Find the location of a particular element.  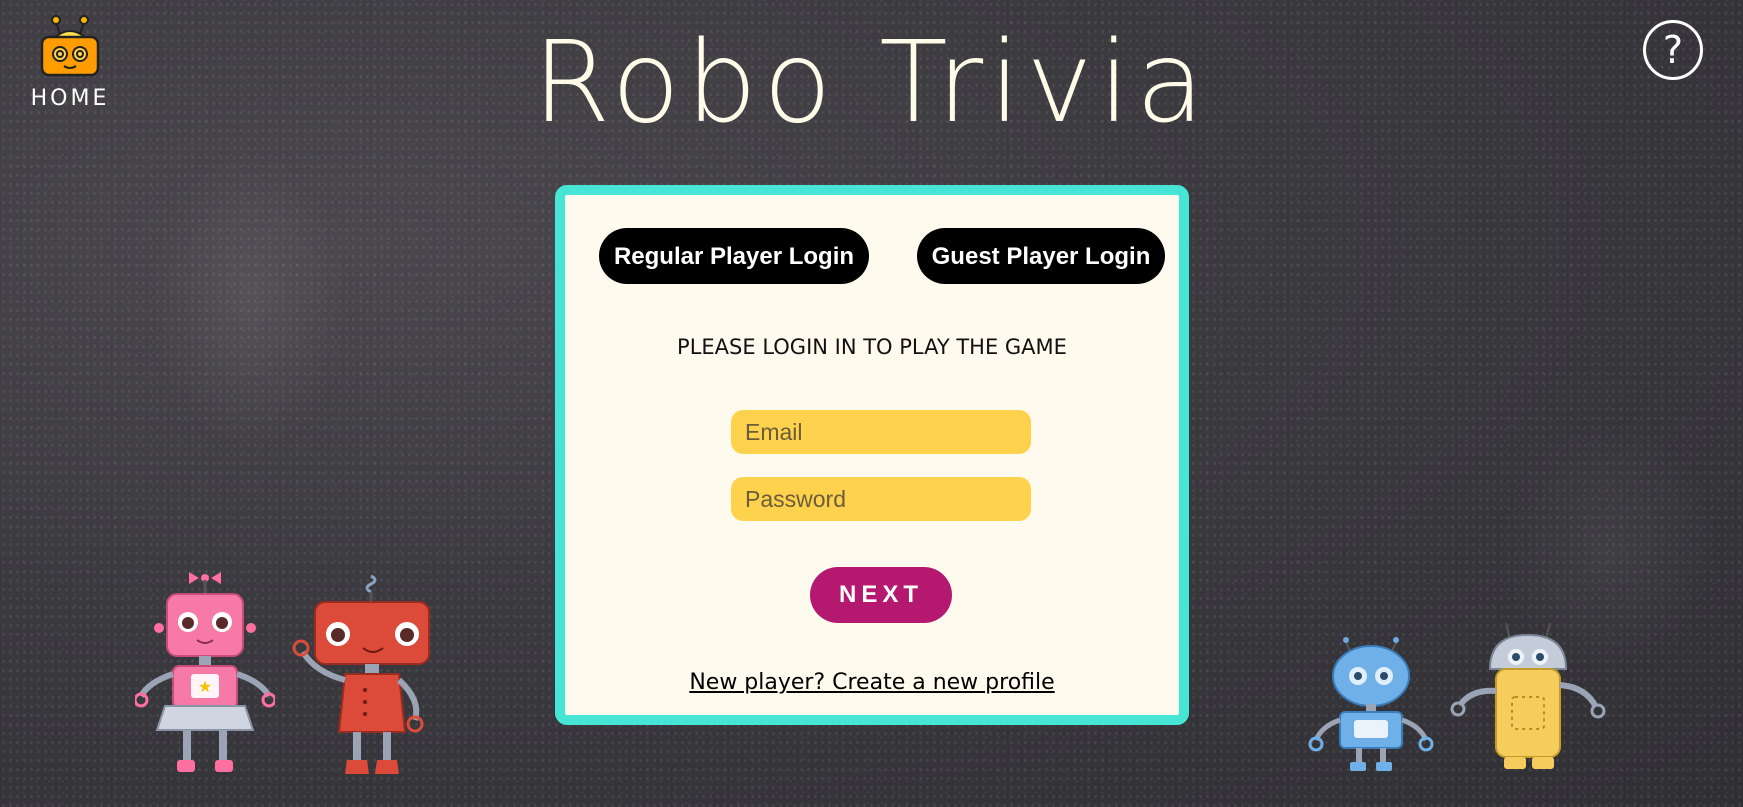

pink-robot-illustration: ★ is located at coordinates (205, 672).